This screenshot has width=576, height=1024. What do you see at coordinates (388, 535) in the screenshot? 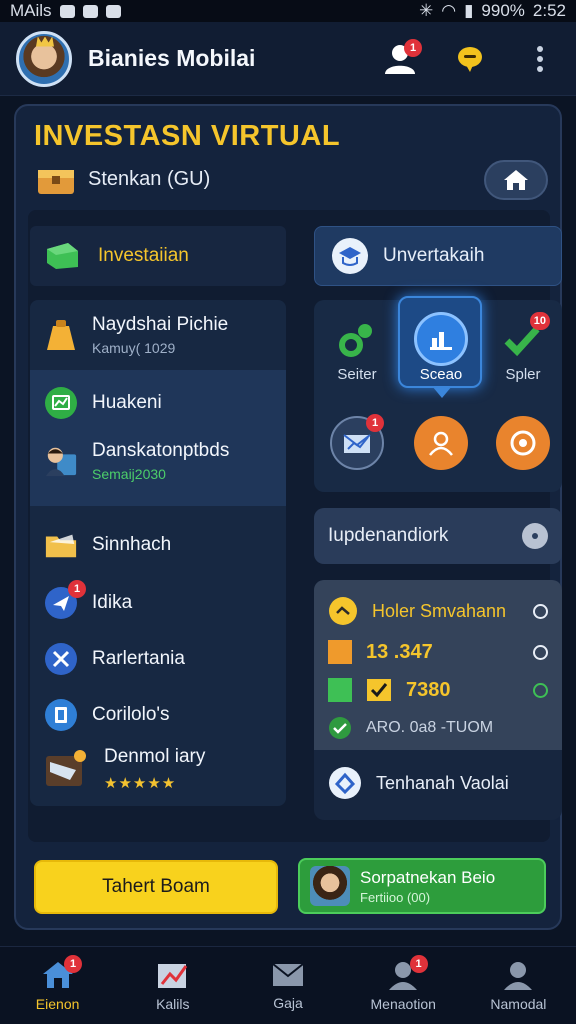
I see `dropdown-value: Iupdenandiork` at bounding box center [388, 535].